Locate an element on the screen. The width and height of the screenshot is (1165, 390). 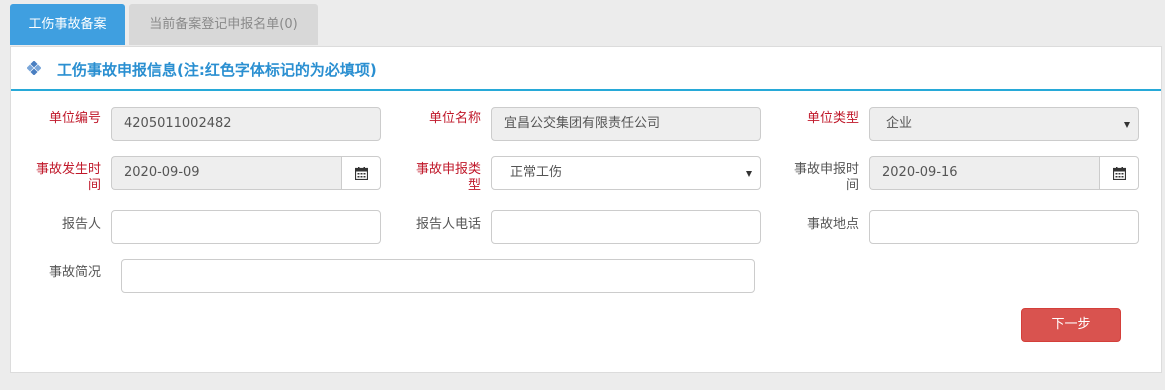
report-type-select: 正常工伤 is located at coordinates (626, 173).